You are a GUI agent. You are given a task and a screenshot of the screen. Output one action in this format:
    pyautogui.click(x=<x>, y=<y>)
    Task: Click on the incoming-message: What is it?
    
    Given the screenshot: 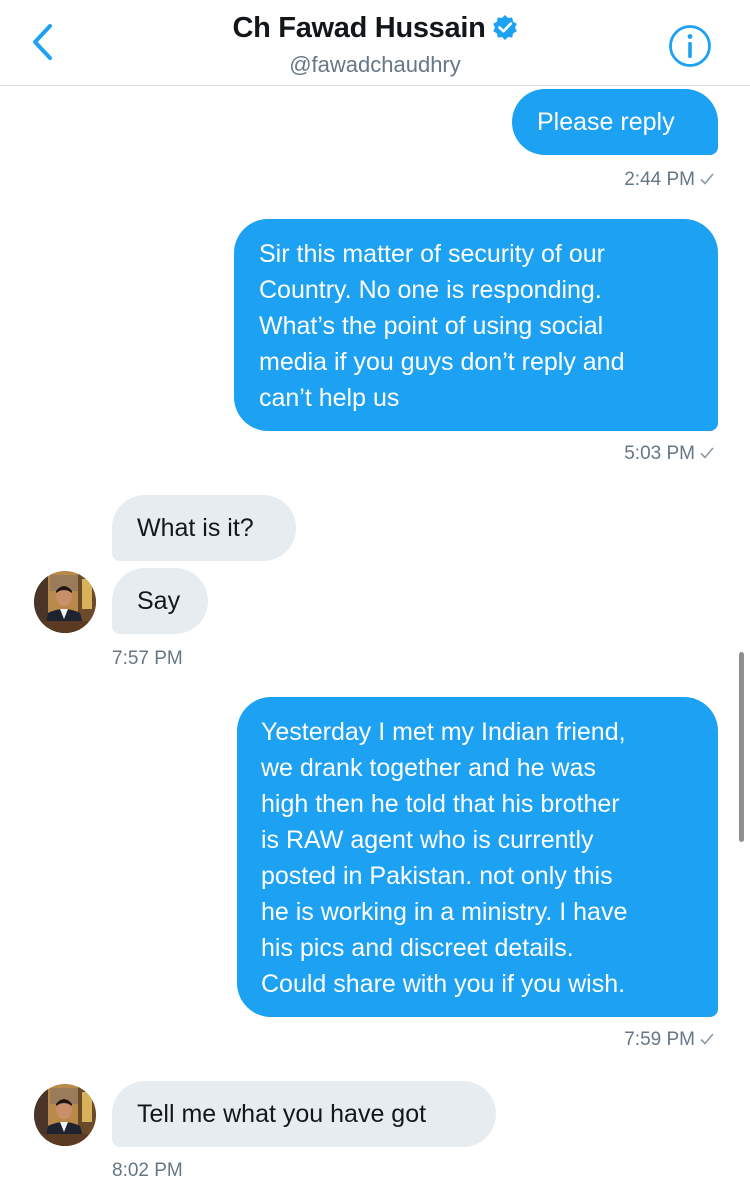 What is the action you would take?
    pyautogui.click(x=204, y=528)
    